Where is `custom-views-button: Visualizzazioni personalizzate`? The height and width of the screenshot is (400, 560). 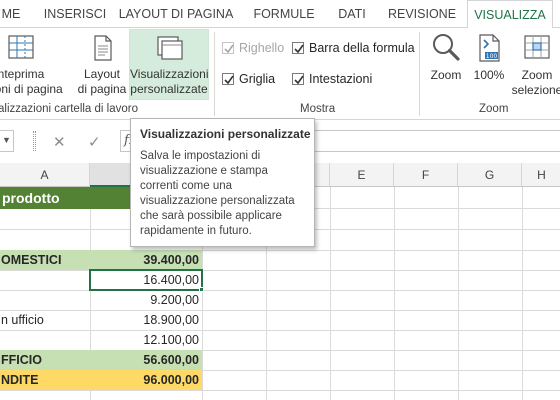
custom-views-button: Visualizzazioni personalizzate is located at coordinates (169, 64).